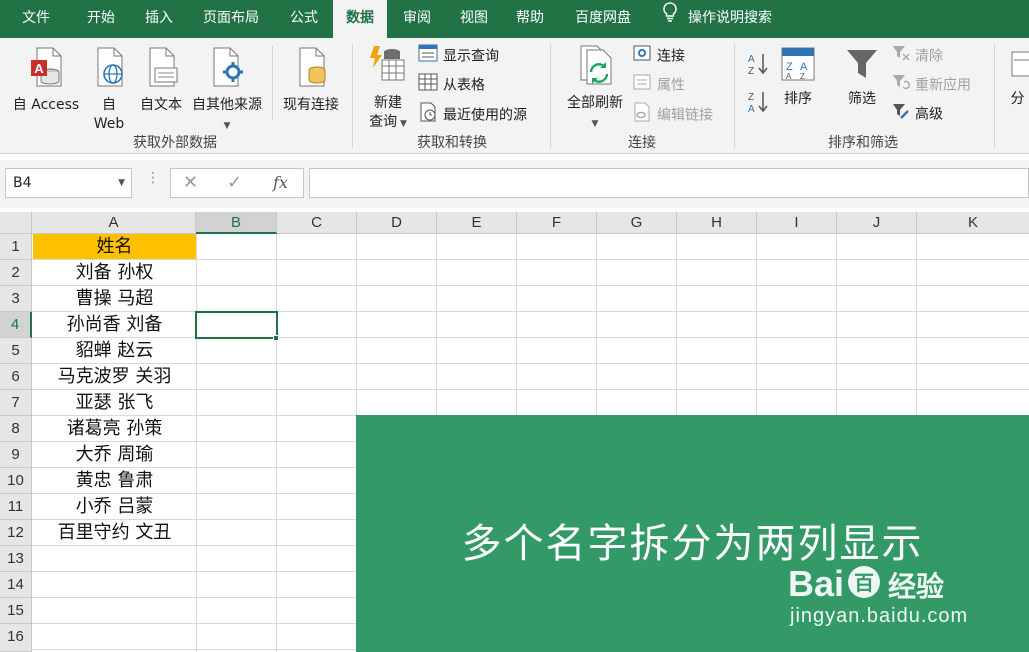 The width and height of the screenshot is (1029, 652). What do you see at coordinates (16, 507) in the screenshot?
I see `row-header: 11` at bounding box center [16, 507].